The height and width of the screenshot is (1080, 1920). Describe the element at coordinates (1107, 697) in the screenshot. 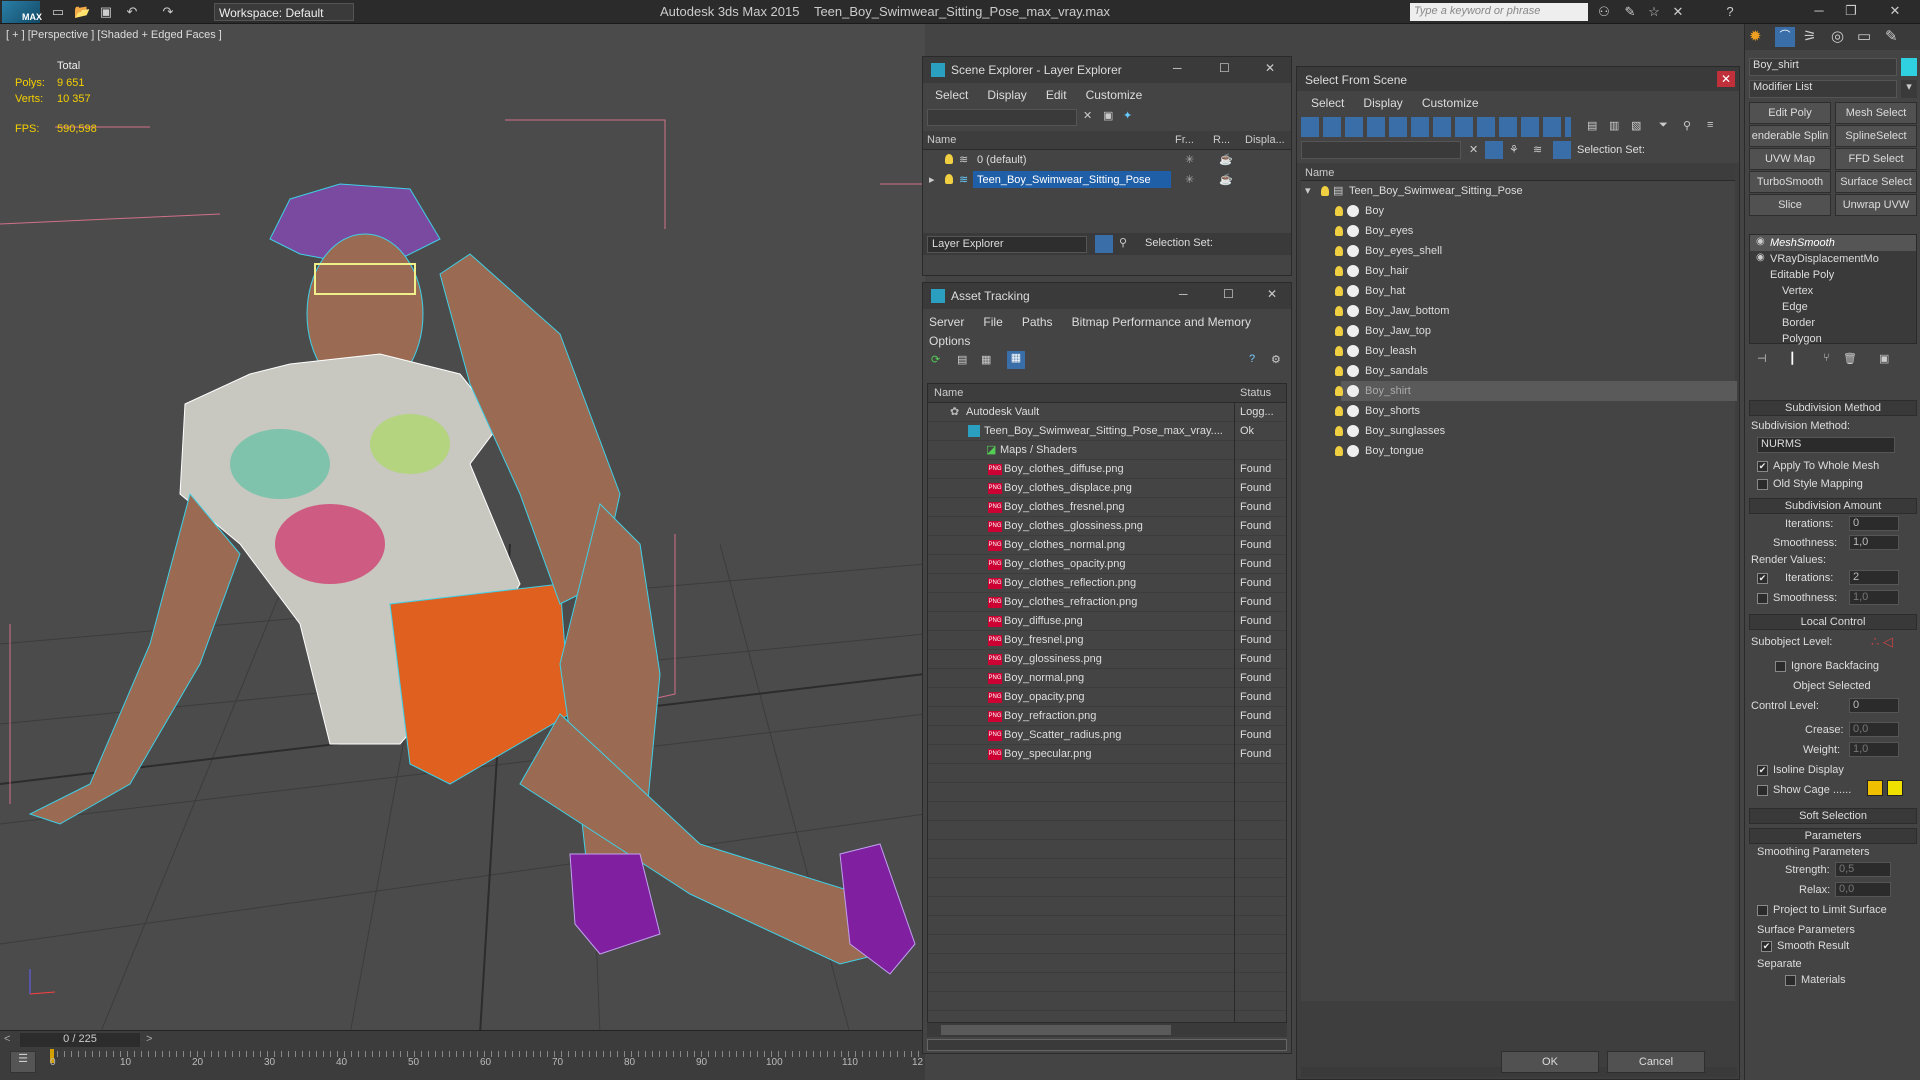

I see `asset-row-map: PNG Boy_opacity.png Found` at that location.